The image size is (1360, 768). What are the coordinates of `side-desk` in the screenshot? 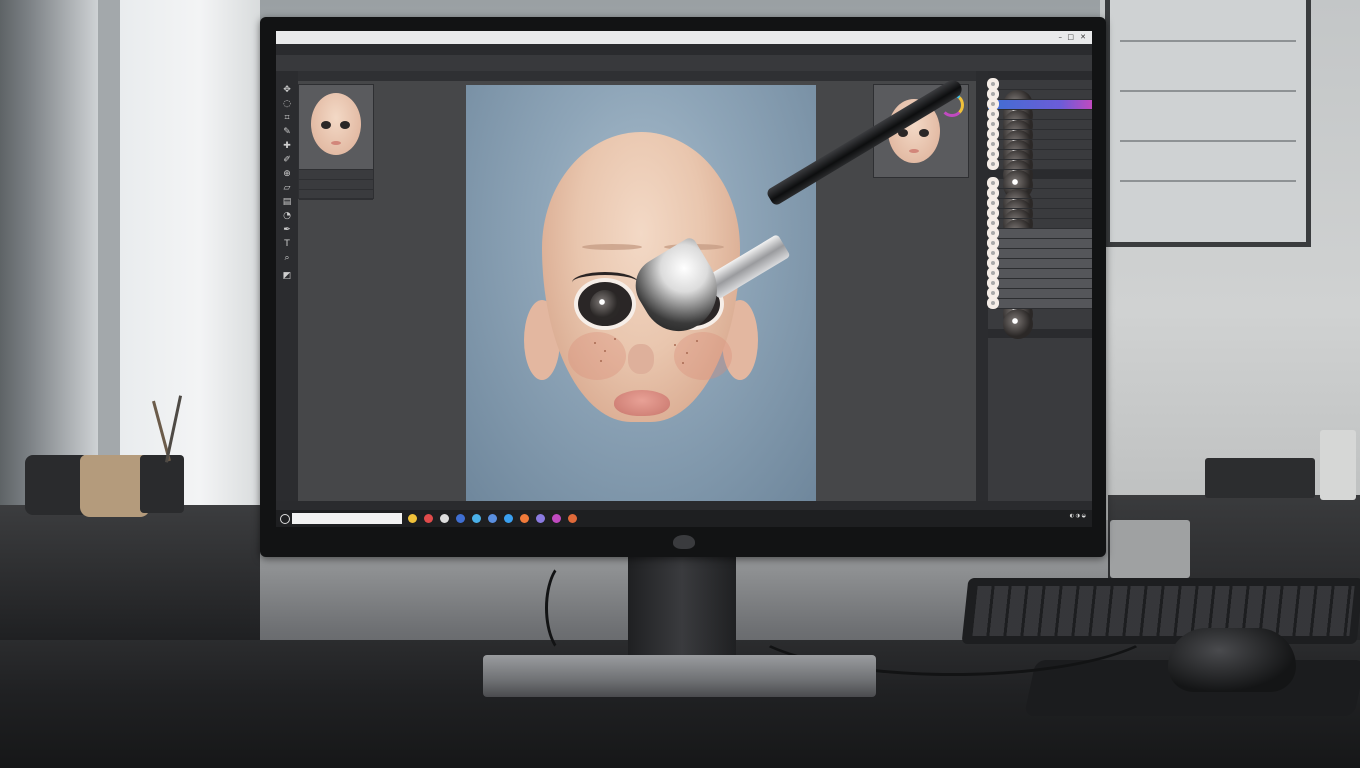 It's located at (130, 572).